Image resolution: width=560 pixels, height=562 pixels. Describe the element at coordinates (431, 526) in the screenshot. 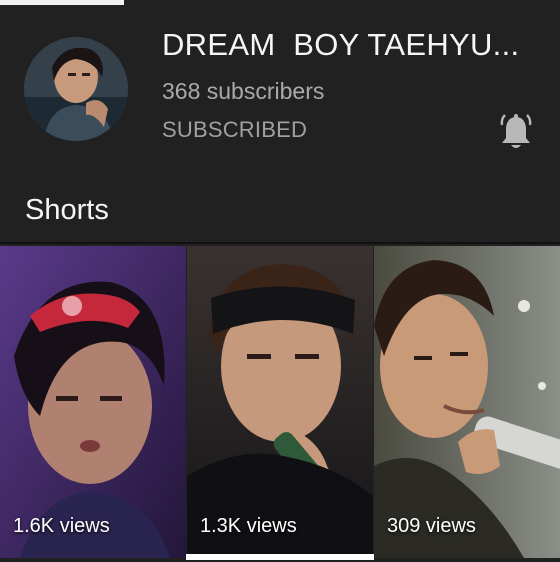

I see `short-views-3: 309 views` at that location.